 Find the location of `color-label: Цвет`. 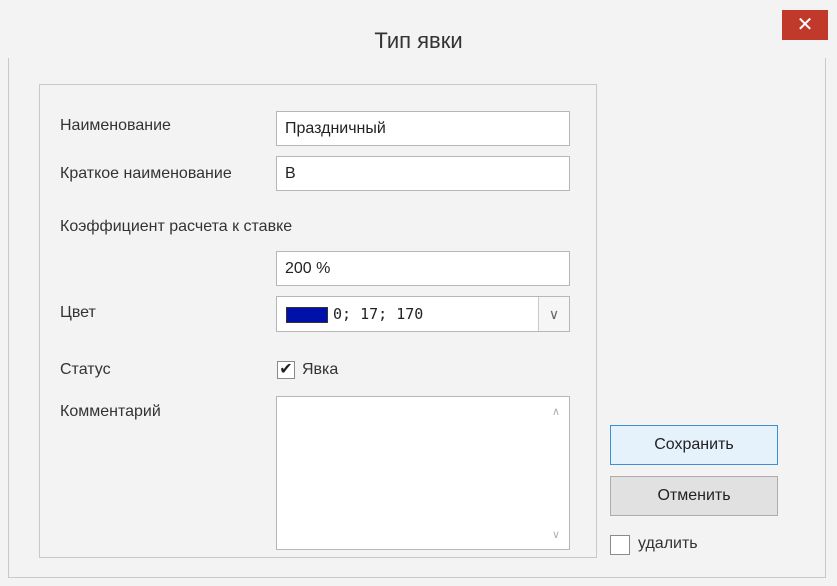

color-label: Цвет is located at coordinates (78, 312).